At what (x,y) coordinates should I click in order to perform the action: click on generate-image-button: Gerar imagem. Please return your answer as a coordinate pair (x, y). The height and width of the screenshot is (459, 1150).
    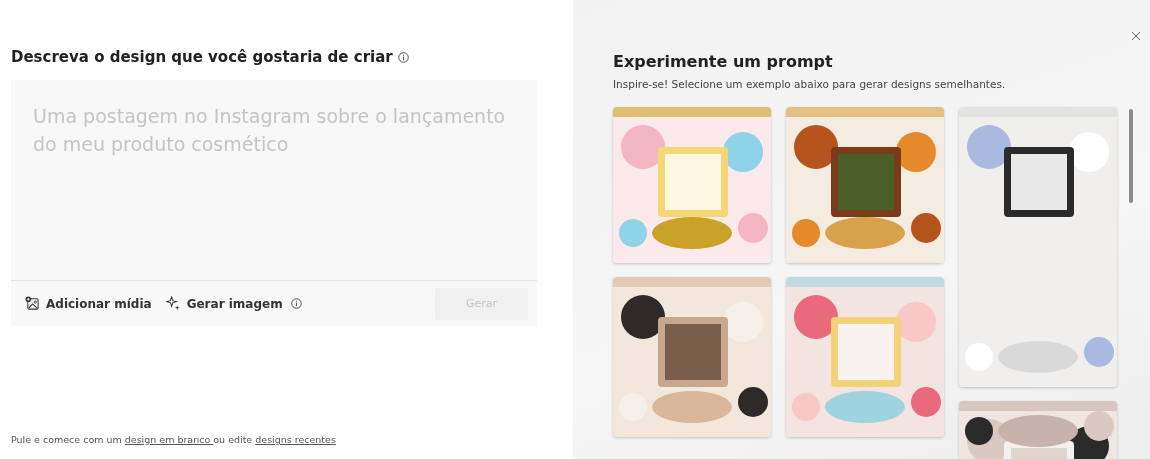
    Looking at the image, I should click on (233, 303).